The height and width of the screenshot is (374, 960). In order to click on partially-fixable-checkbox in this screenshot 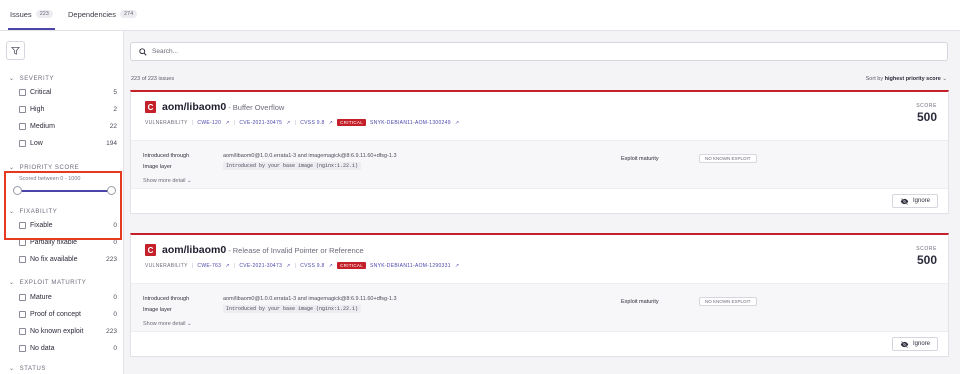, I will do `click(22, 242)`.